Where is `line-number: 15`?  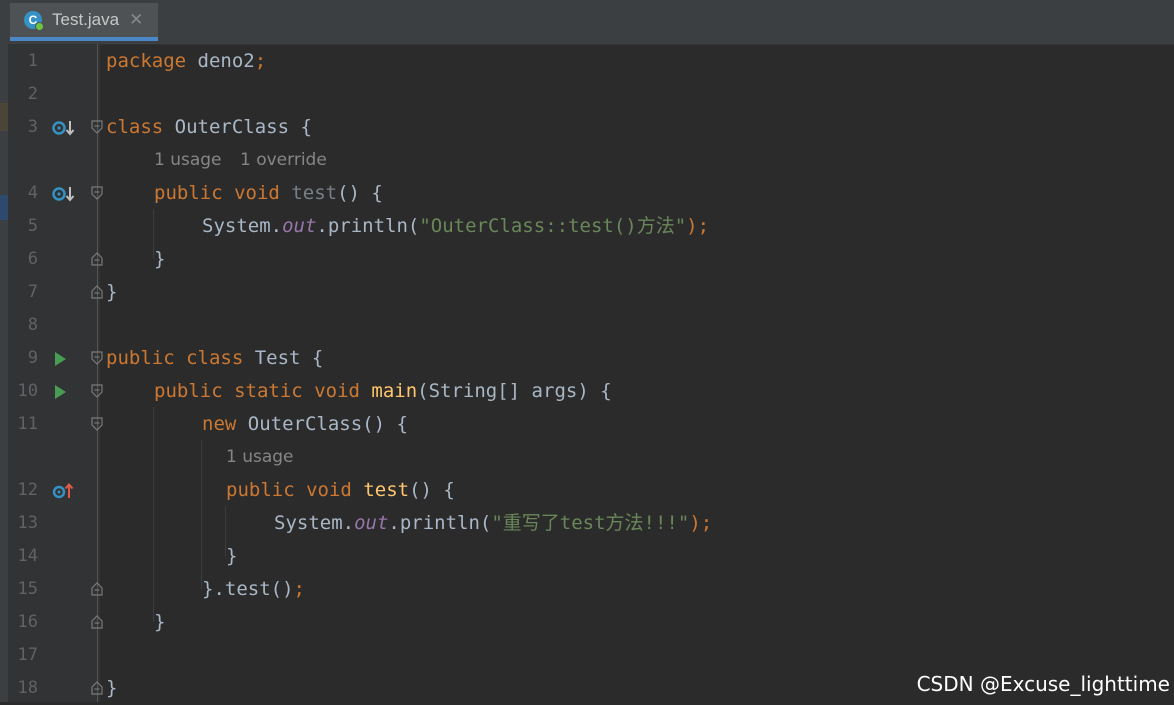 line-number: 15 is located at coordinates (27, 589).